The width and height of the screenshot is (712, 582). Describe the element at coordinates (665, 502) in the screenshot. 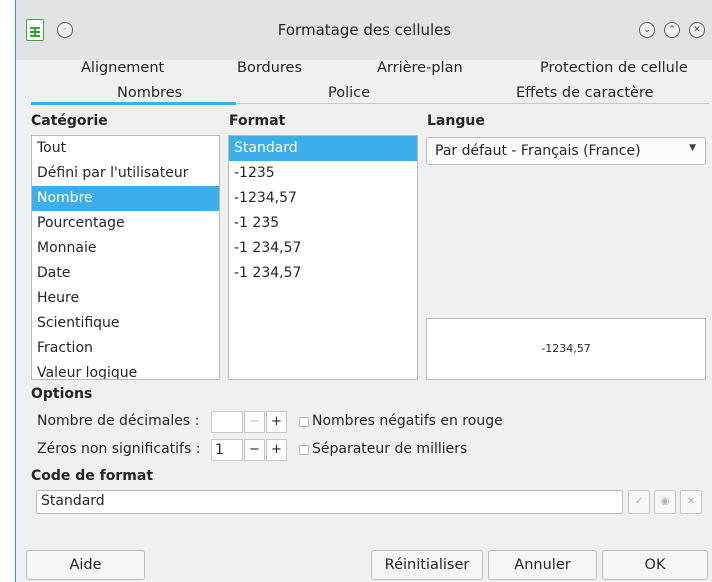

I see `comment-icon: ◉` at that location.